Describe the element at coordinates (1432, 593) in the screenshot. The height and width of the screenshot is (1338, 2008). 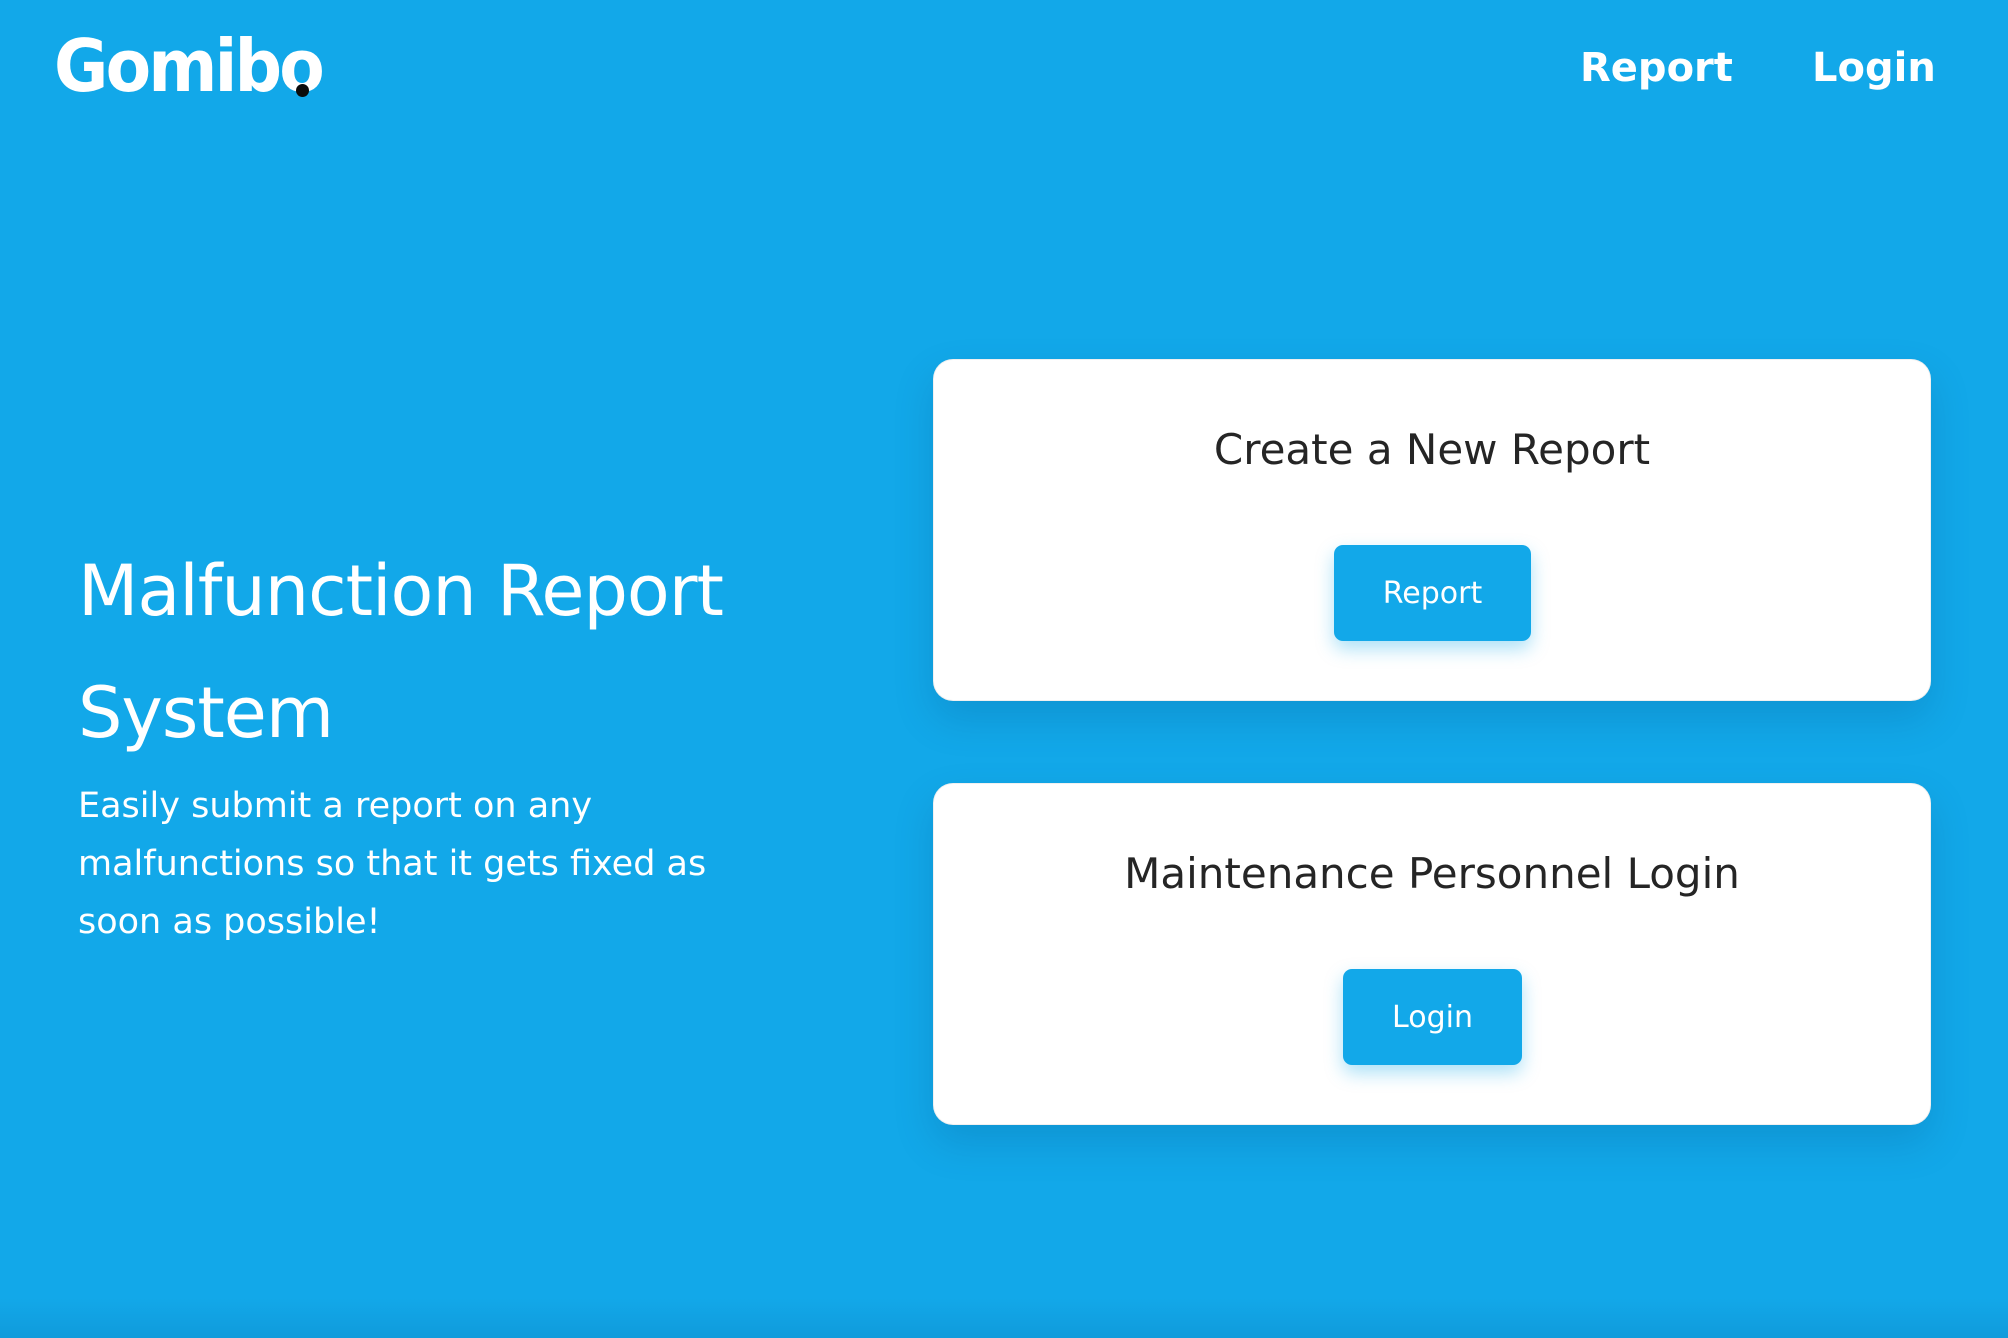
I see `report-button: Report` at that location.